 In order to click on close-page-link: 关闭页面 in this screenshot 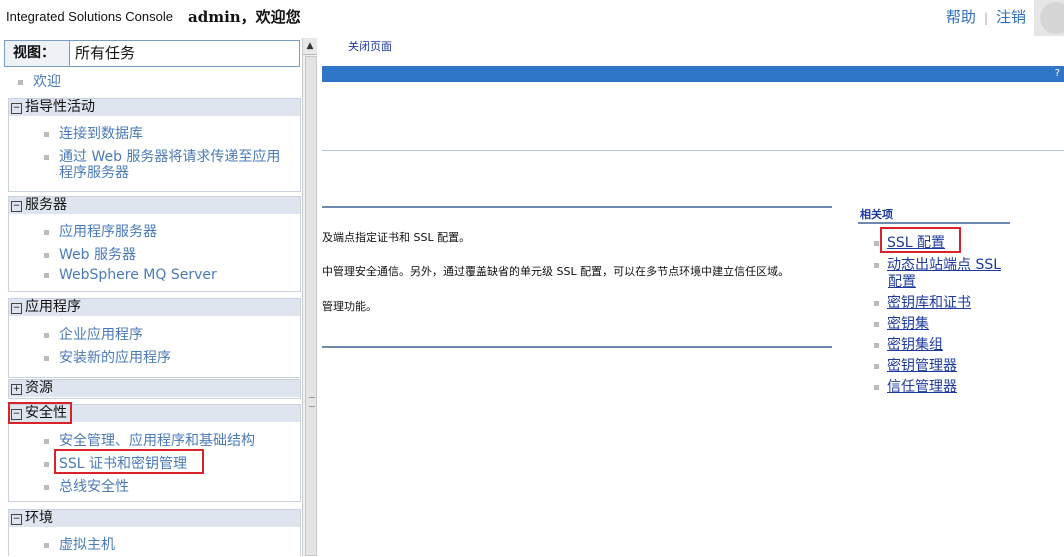, I will do `click(370, 46)`.